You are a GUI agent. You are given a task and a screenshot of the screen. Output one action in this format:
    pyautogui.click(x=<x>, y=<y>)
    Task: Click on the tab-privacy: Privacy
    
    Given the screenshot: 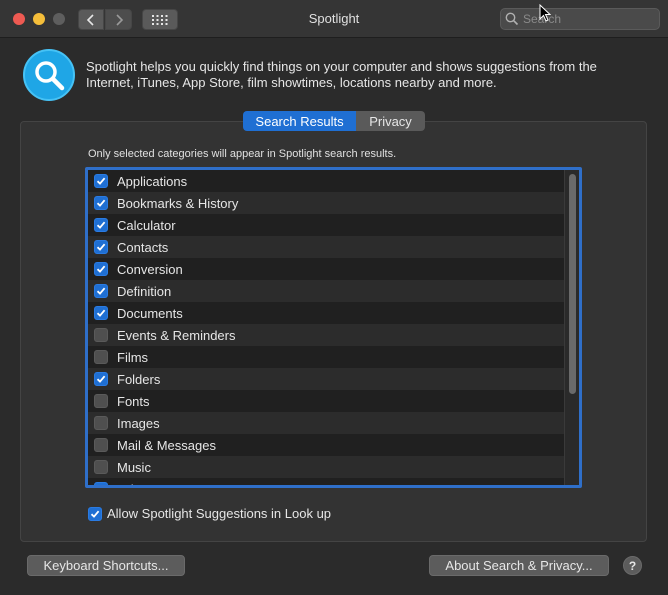 What is the action you would take?
    pyautogui.click(x=390, y=121)
    